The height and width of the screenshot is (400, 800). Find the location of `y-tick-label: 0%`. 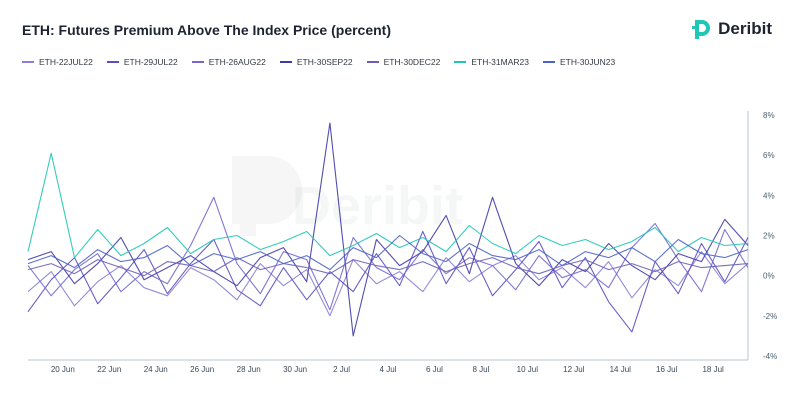

y-tick-label: 0% is located at coordinates (769, 276).